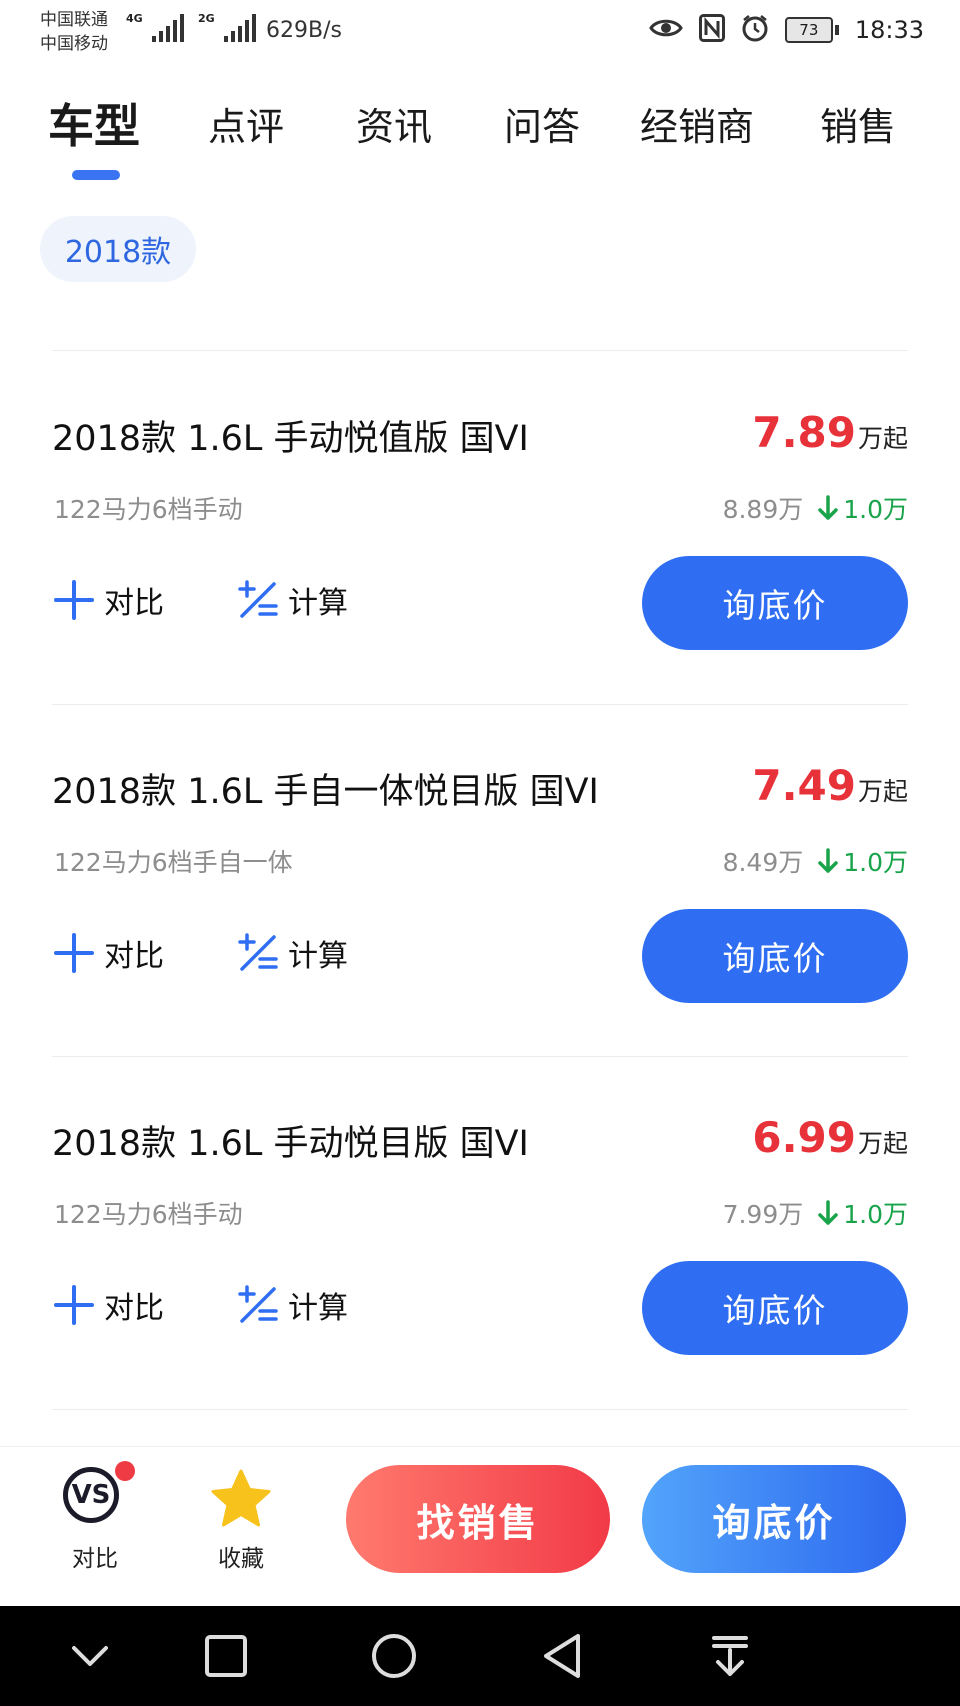  What do you see at coordinates (858, 123) in the screenshot?
I see `tab-sales: 销售` at bounding box center [858, 123].